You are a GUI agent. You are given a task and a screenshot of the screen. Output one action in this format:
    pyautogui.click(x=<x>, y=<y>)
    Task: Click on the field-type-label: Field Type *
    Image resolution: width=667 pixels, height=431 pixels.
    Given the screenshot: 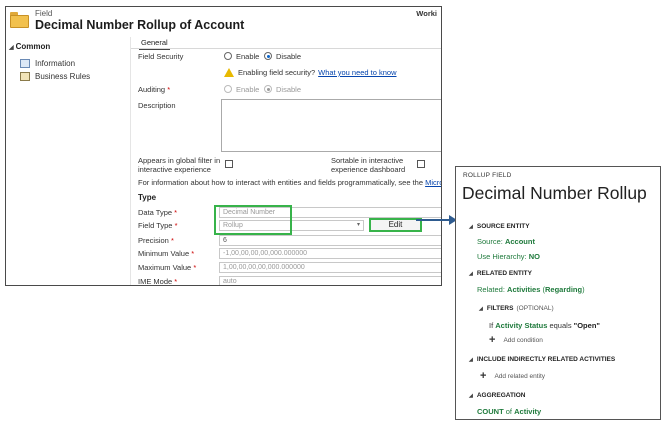 What is the action you would take?
    pyautogui.click(x=158, y=225)
    